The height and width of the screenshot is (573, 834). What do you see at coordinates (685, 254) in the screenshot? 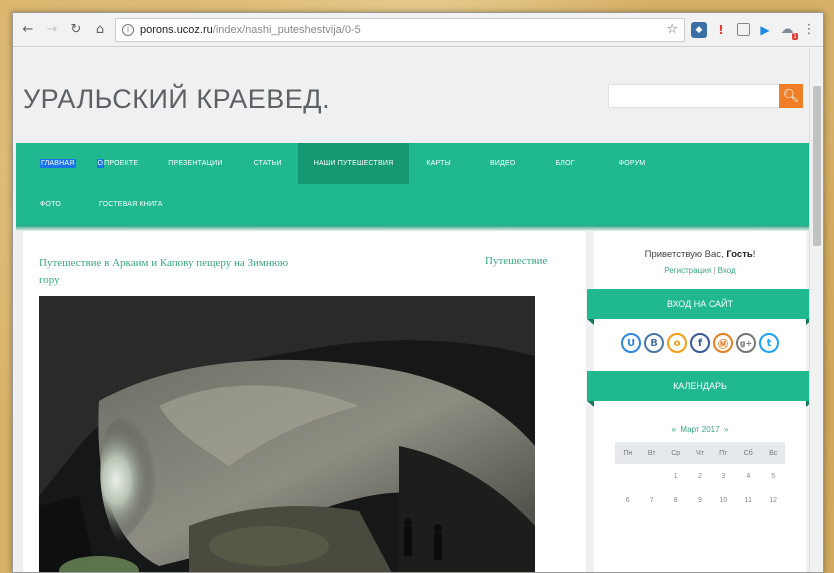
I see `greeting-prefix: Приветствую Вас,` at bounding box center [685, 254].